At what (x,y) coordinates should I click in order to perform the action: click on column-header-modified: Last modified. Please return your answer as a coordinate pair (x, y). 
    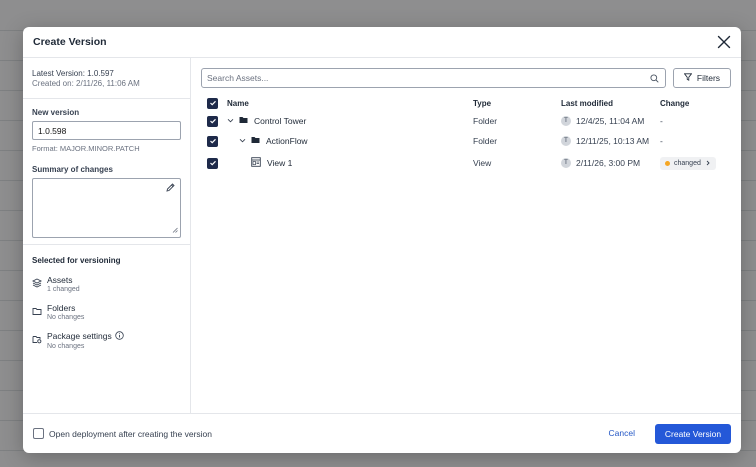
    Looking at the image, I should click on (610, 103).